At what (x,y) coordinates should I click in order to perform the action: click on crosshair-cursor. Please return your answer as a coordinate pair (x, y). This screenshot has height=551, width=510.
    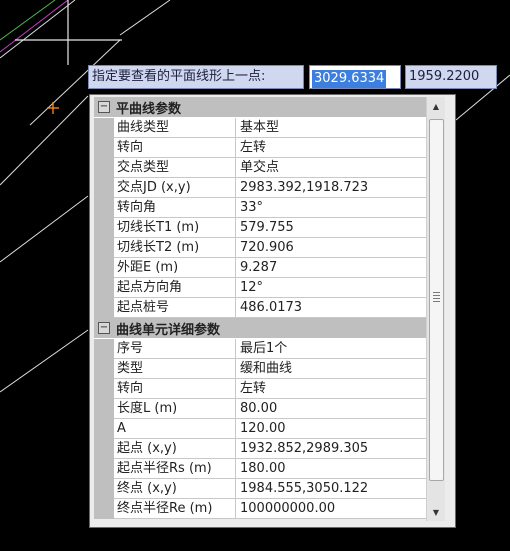
    Looking at the image, I should click on (68, 32).